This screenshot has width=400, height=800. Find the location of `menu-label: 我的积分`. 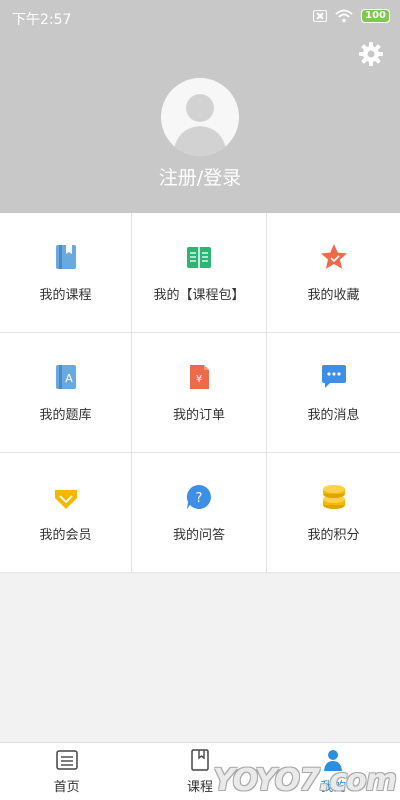

menu-label: 我的积分 is located at coordinates (333, 535).